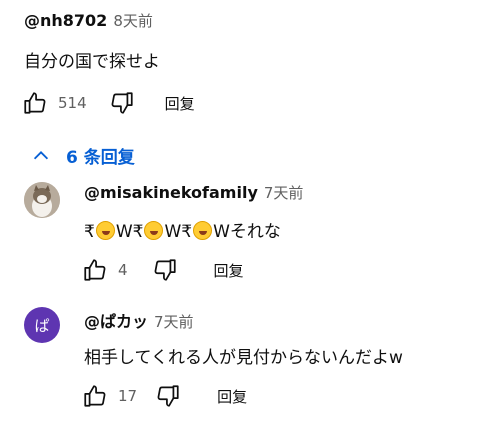  Describe the element at coordinates (171, 192) in the screenshot. I see `reply-author: @misakinekofamily` at that location.